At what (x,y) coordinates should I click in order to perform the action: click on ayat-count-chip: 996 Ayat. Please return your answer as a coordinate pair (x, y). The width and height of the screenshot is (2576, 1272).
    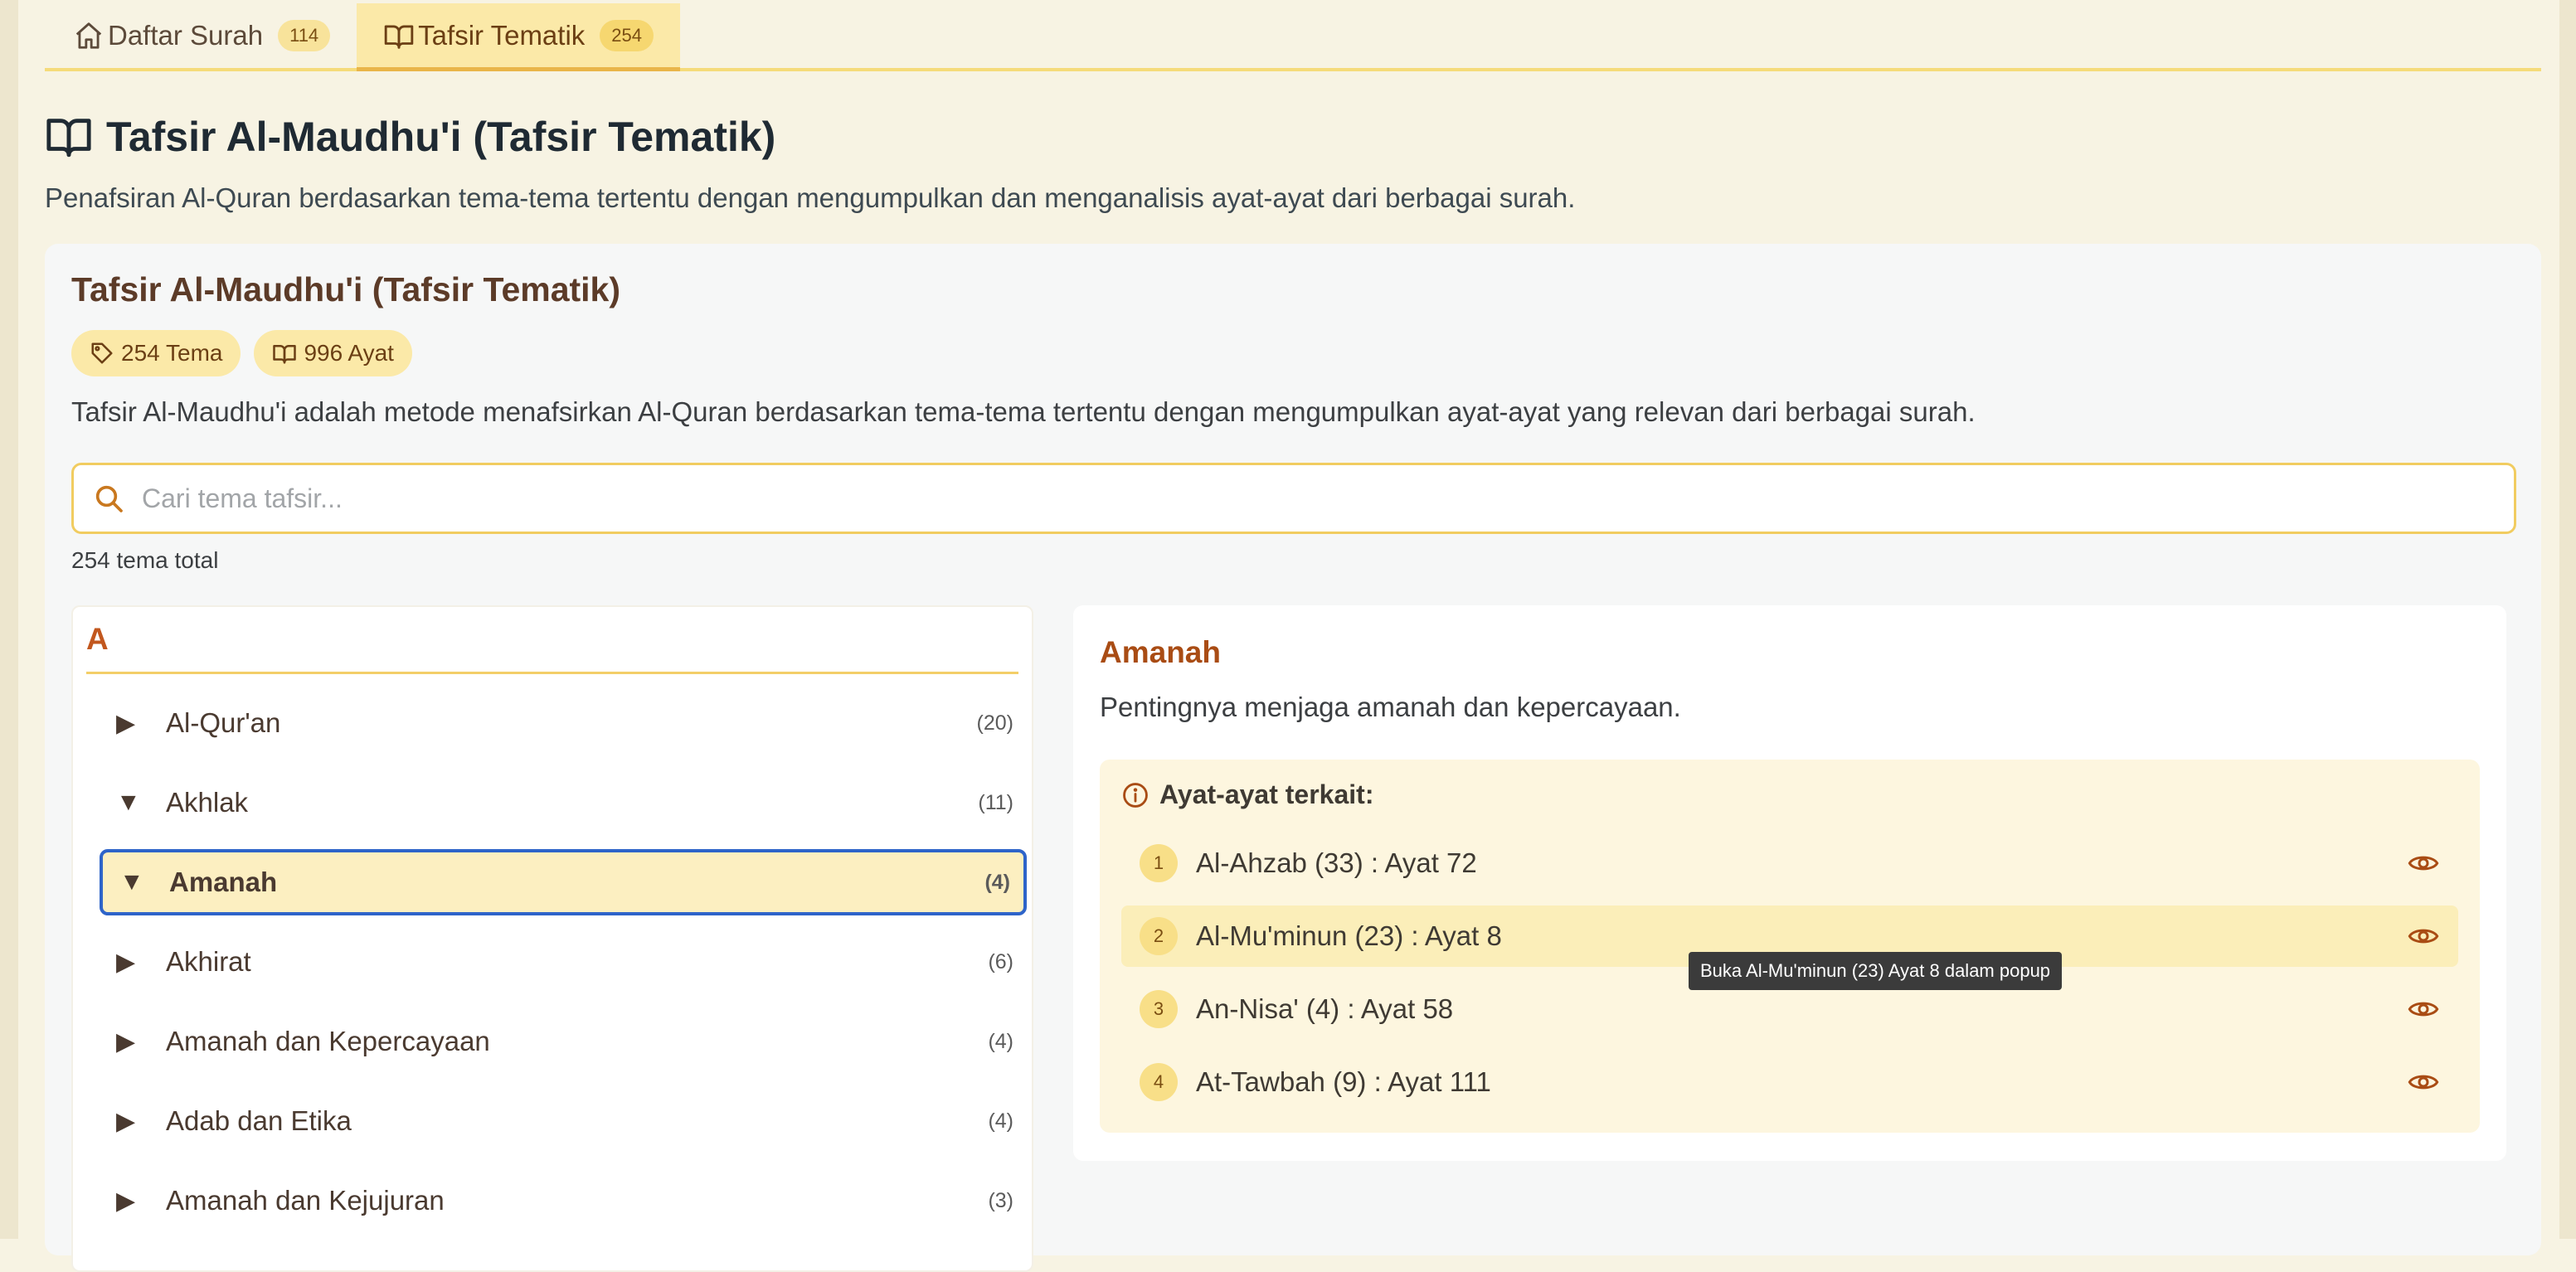
    Looking at the image, I should click on (333, 353).